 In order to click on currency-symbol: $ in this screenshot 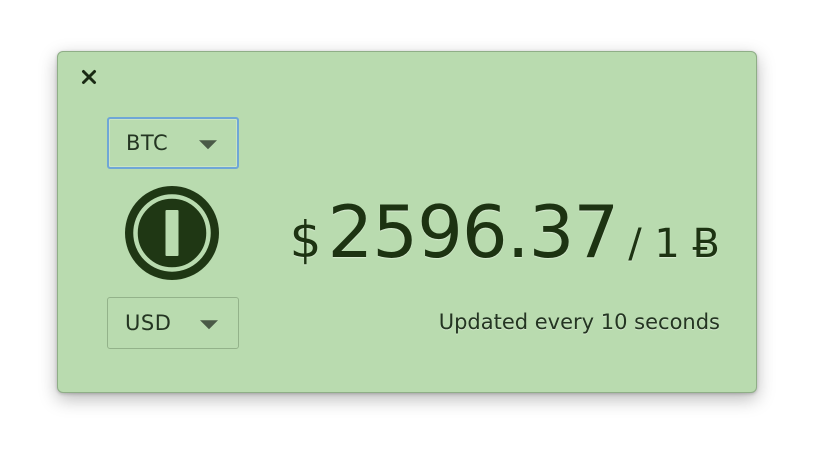, I will do `click(305, 240)`.